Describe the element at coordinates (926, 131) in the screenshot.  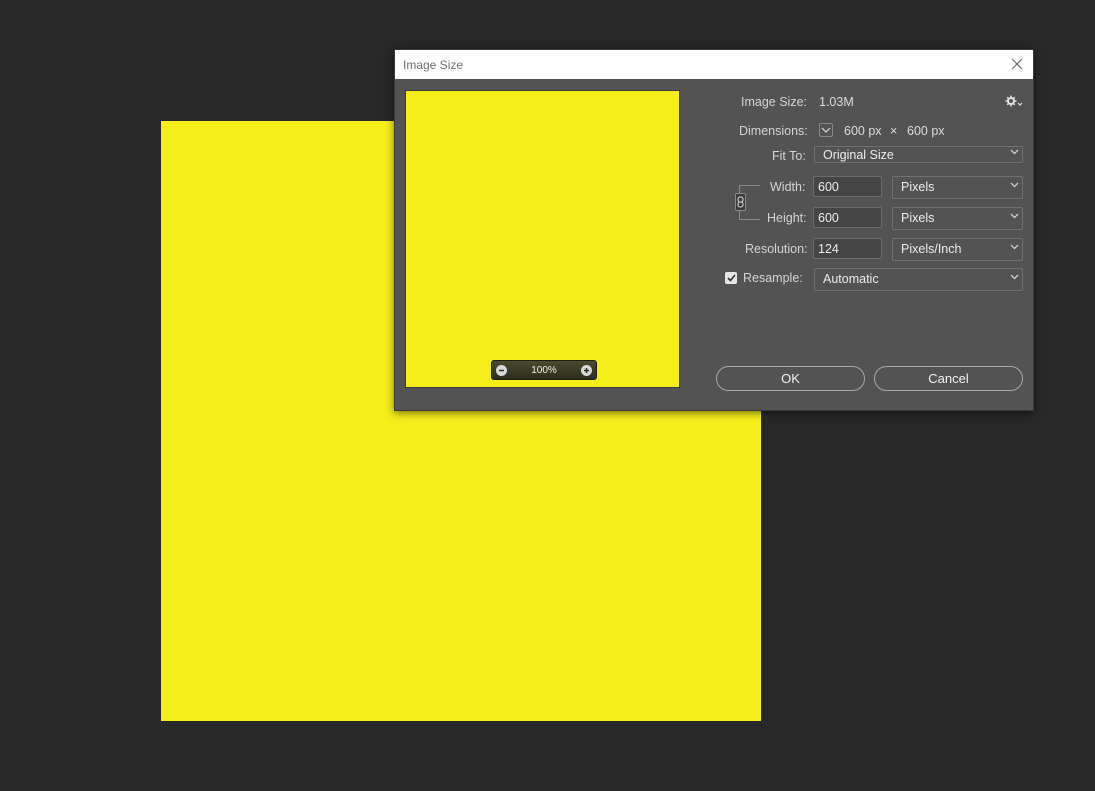
I see `dimensions-height-value: 600 px` at that location.